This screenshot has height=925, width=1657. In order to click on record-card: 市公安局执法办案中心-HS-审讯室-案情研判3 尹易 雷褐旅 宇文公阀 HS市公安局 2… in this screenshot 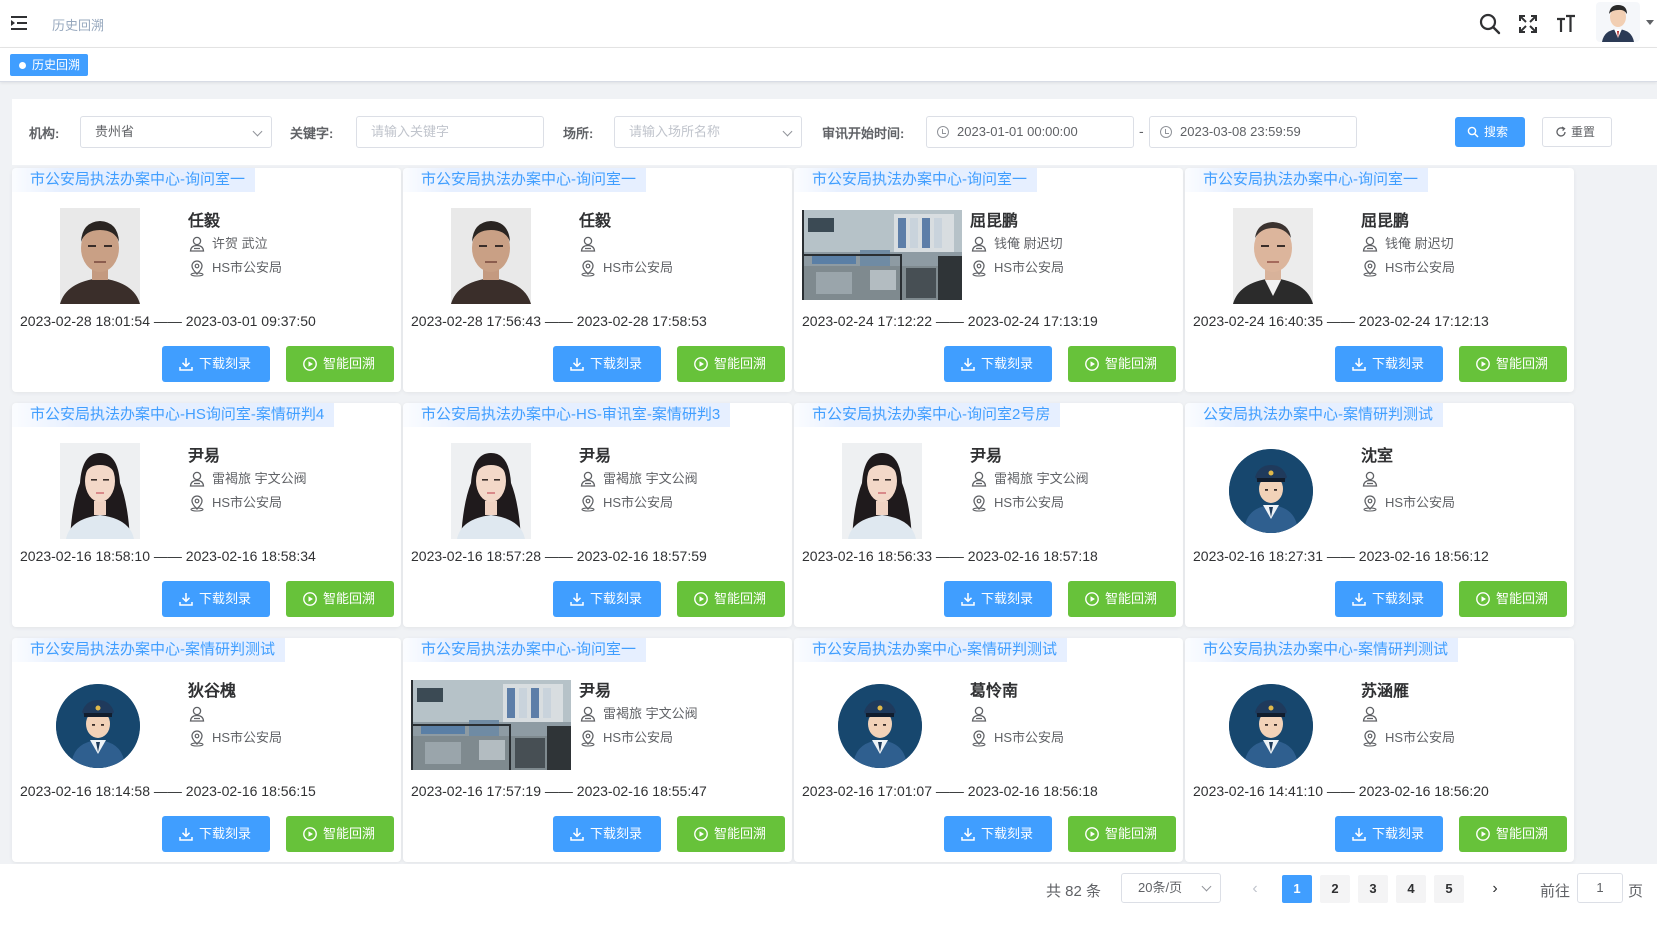, I will do `click(597, 515)`.